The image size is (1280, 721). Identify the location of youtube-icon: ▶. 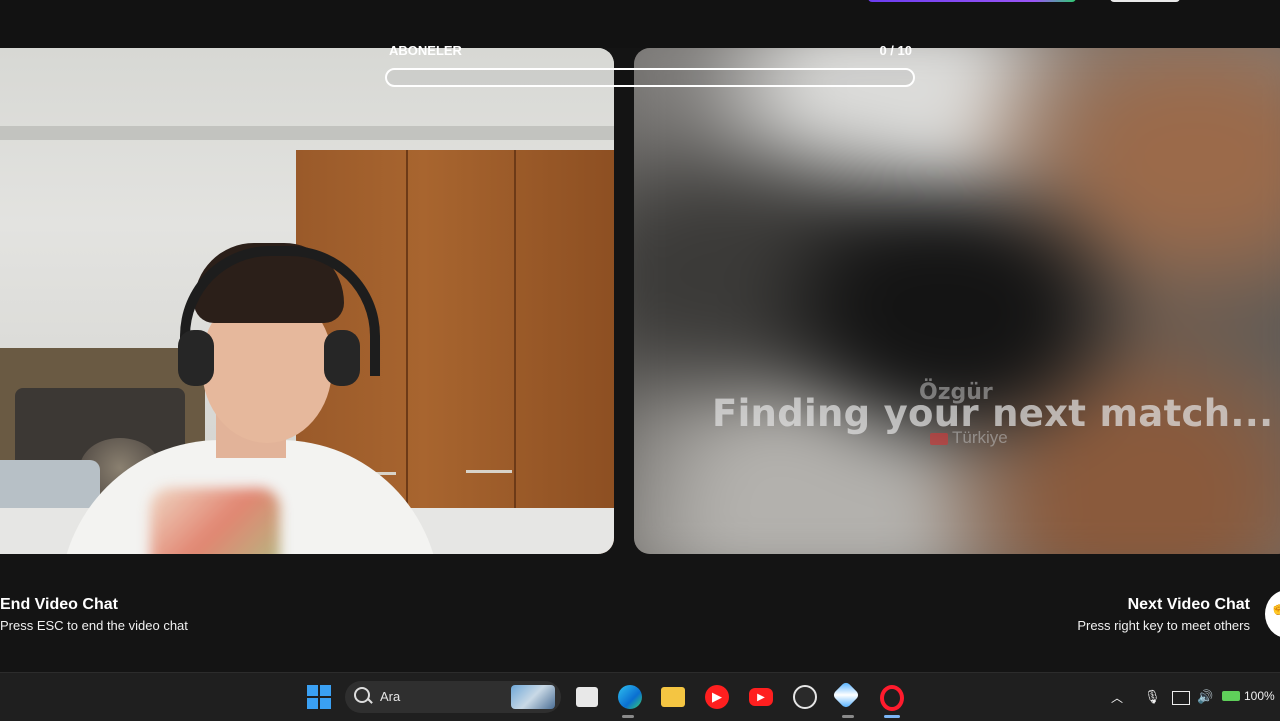
(761, 697).